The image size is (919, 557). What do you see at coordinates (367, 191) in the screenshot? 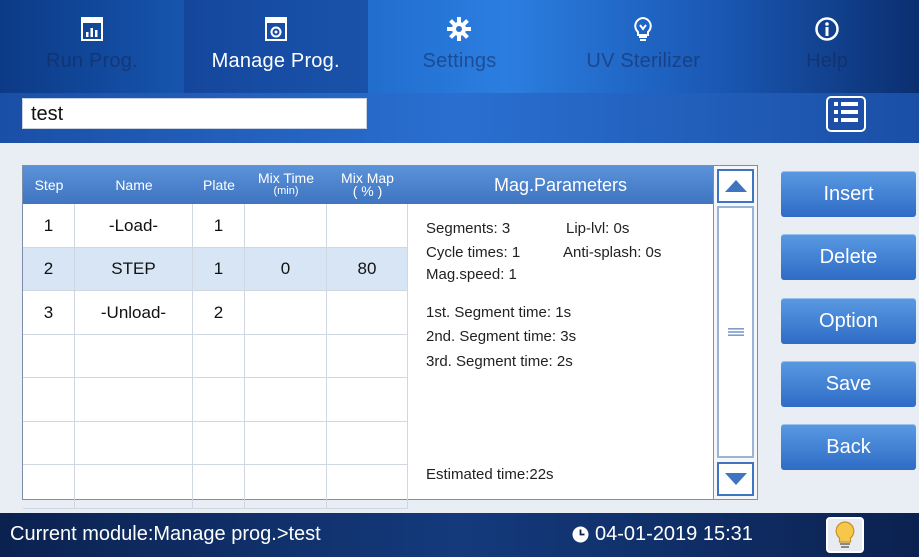
I see `header-mix-map-unit: ( % )` at bounding box center [367, 191].